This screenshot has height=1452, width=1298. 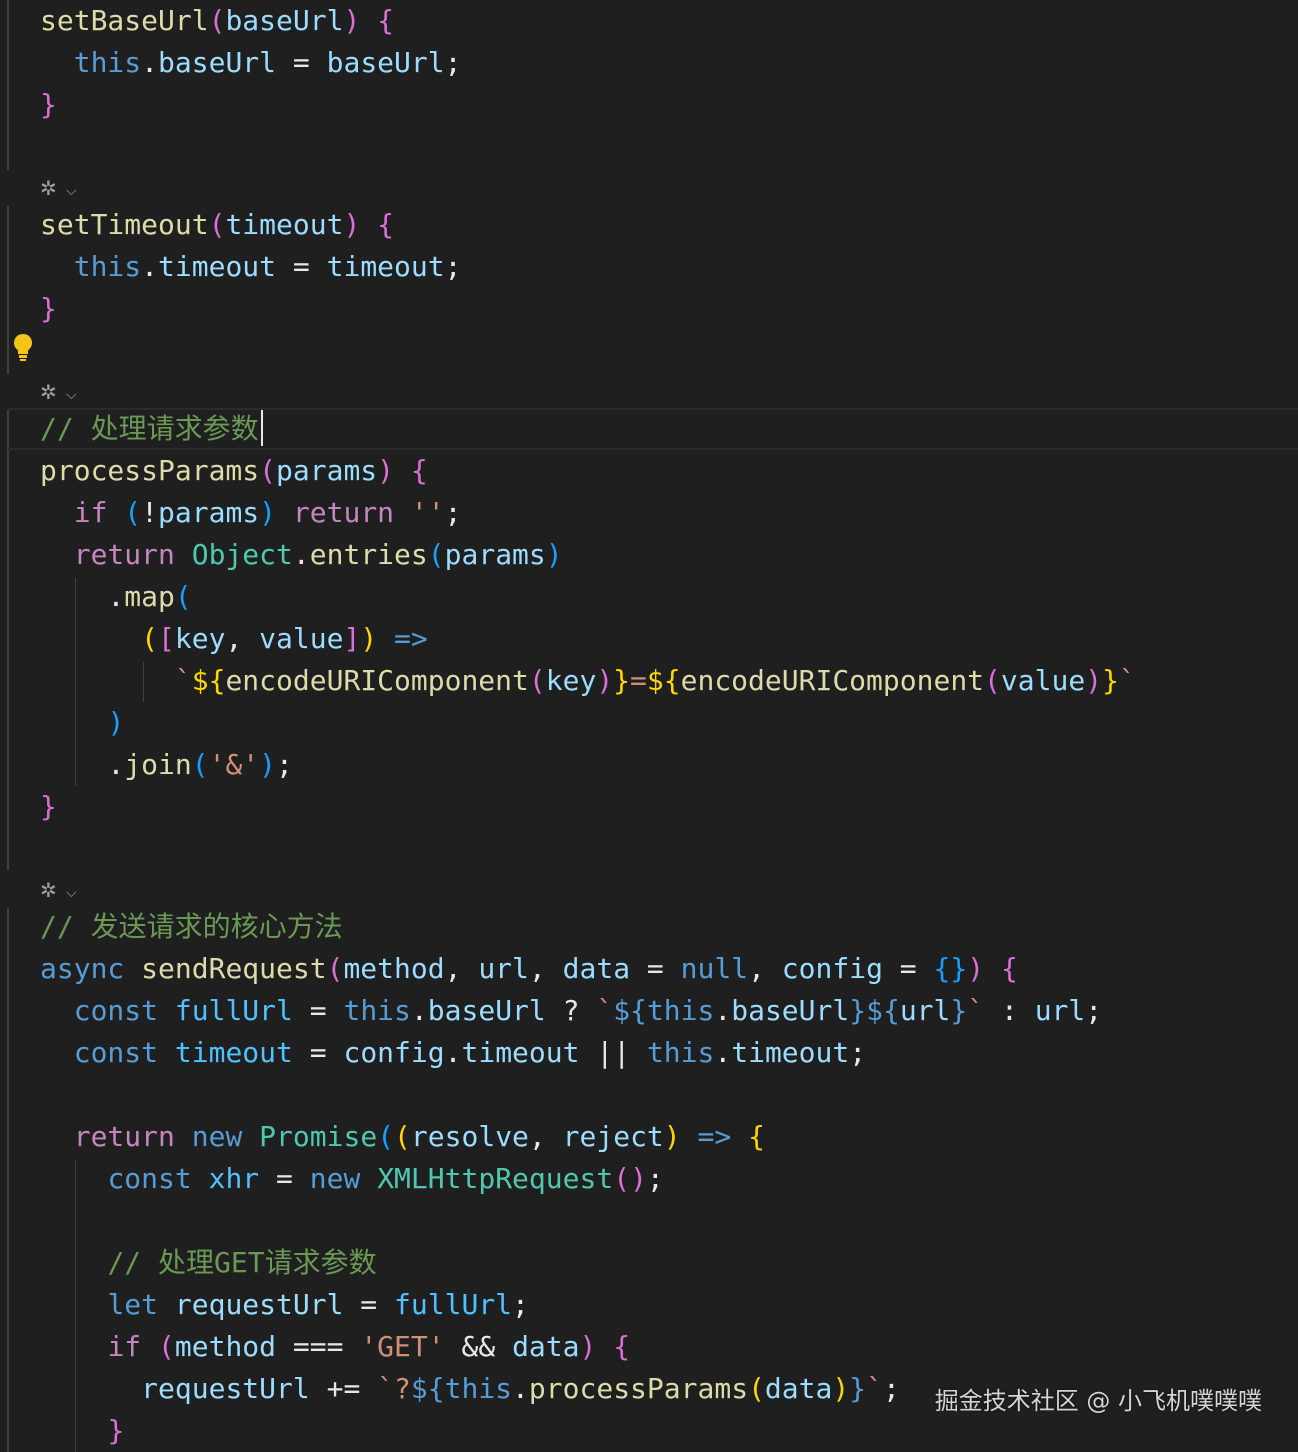 What do you see at coordinates (242, 1262) in the screenshot?
I see `code-token: // 处理GET请求参数` at bounding box center [242, 1262].